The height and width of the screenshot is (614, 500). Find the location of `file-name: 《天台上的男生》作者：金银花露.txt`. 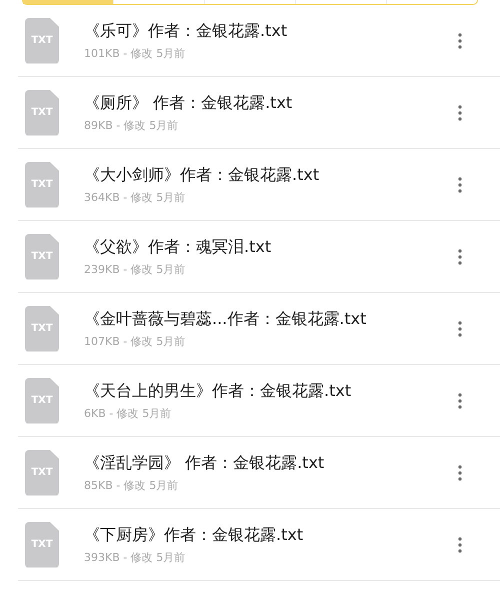

file-name: 《天台上的男生》作者：金银花露.txt is located at coordinates (271, 391).